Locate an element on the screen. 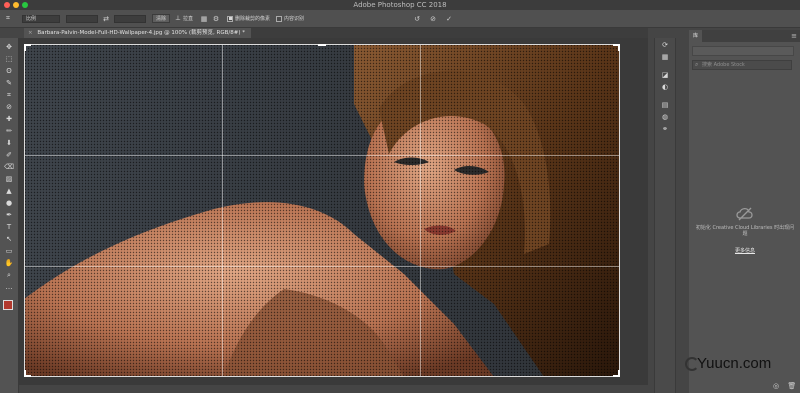 The height and width of the screenshot is (393, 800). foreground-color-swatch is located at coordinates (8, 305).